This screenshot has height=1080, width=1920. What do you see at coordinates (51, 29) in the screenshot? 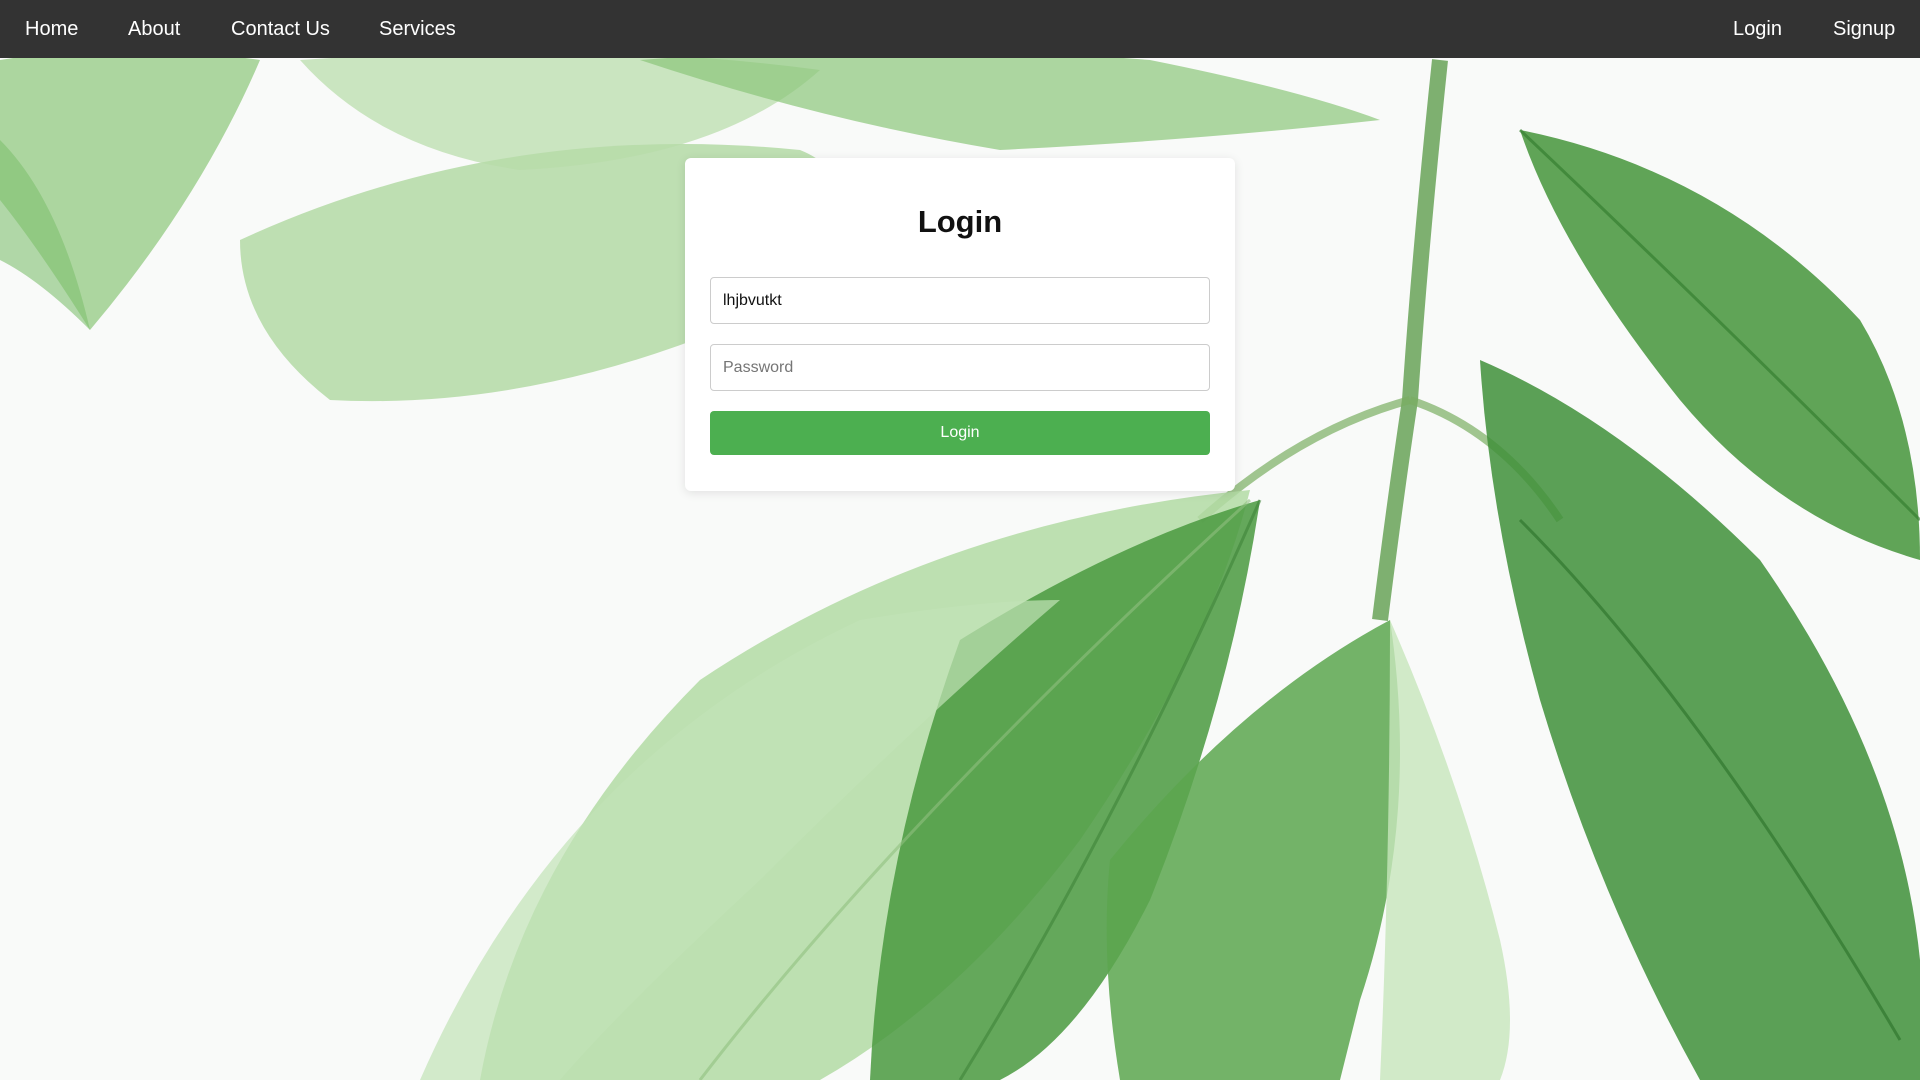
I see `nav-home-link: Home` at bounding box center [51, 29].